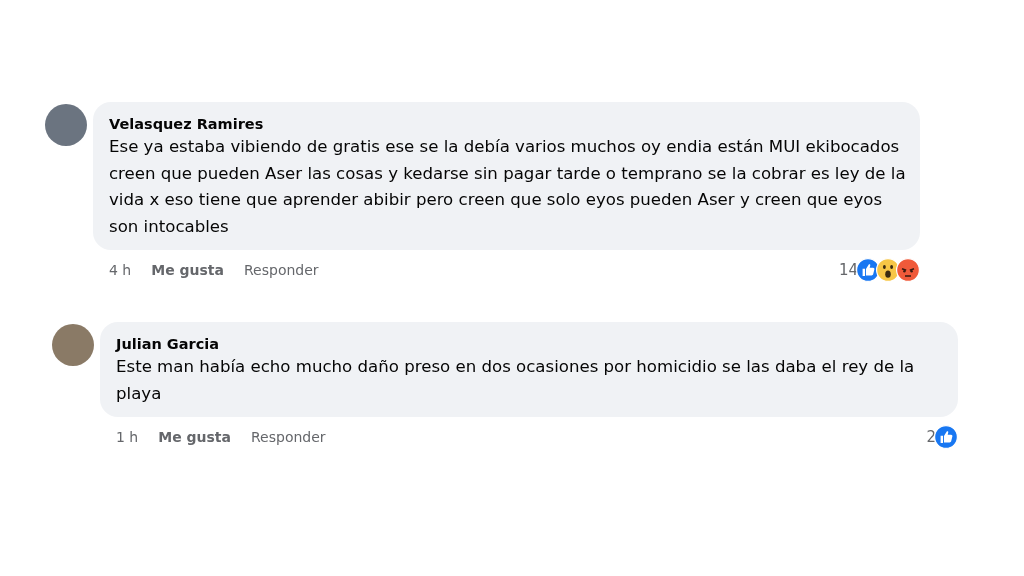 This screenshot has width=1024, height=576. I want to click on angry-face-icon, so click(908, 270).